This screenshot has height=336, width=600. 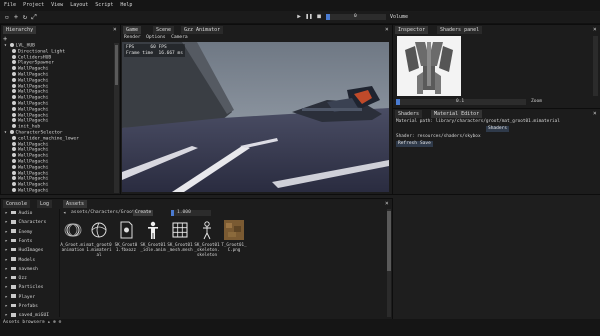 What do you see at coordinates (10, 5) in the screenshot?
I see `menu-file: File` at bounding box center [10, 5].